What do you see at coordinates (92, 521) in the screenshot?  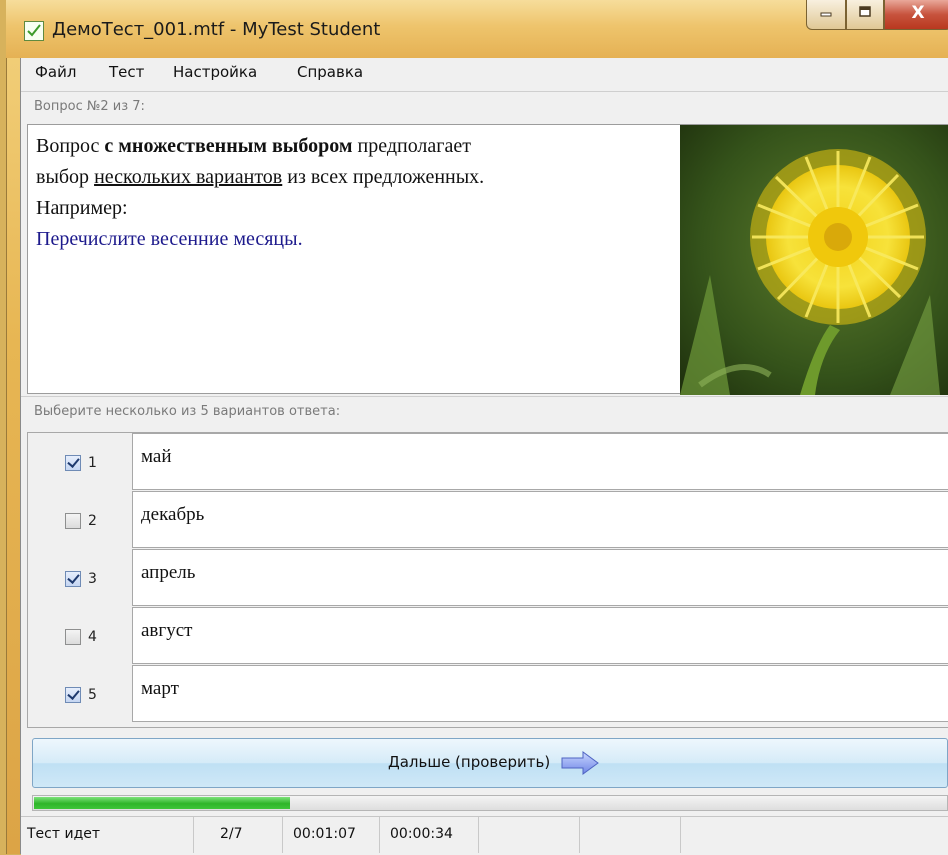 I see `answer-number: 2` at bounding box center [92, 521].